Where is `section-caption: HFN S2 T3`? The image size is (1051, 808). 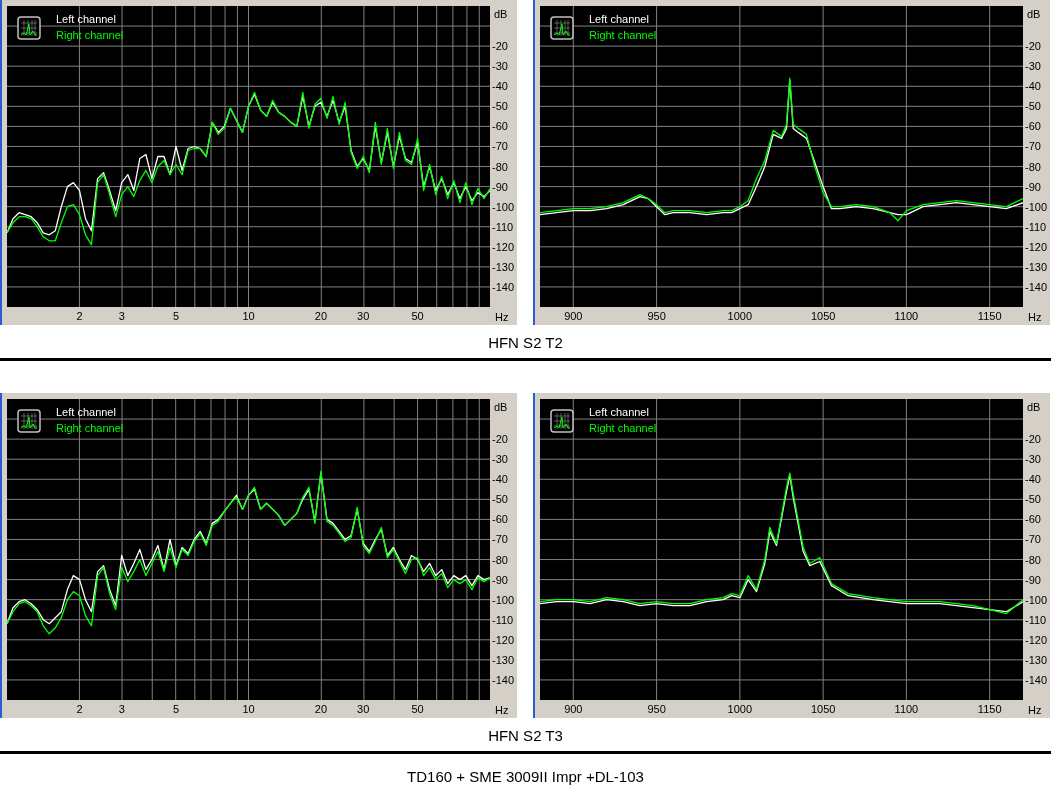 section-caption: HFN S2 T3 is located at coordinates (525, 735).